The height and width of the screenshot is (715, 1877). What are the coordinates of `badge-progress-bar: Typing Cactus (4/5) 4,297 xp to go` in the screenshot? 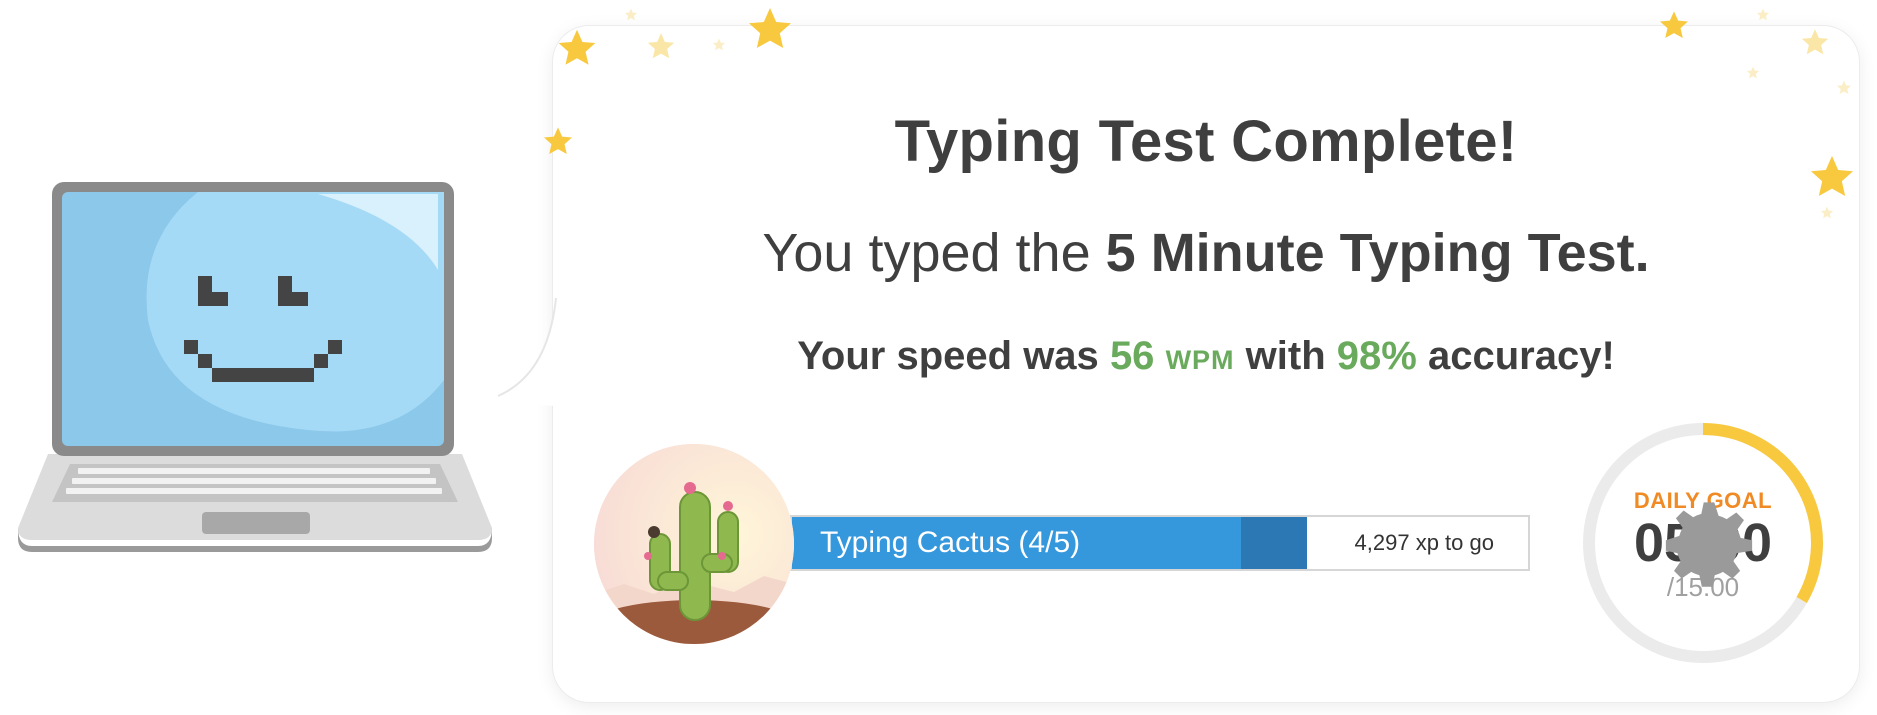 It's located at (1160, 543).